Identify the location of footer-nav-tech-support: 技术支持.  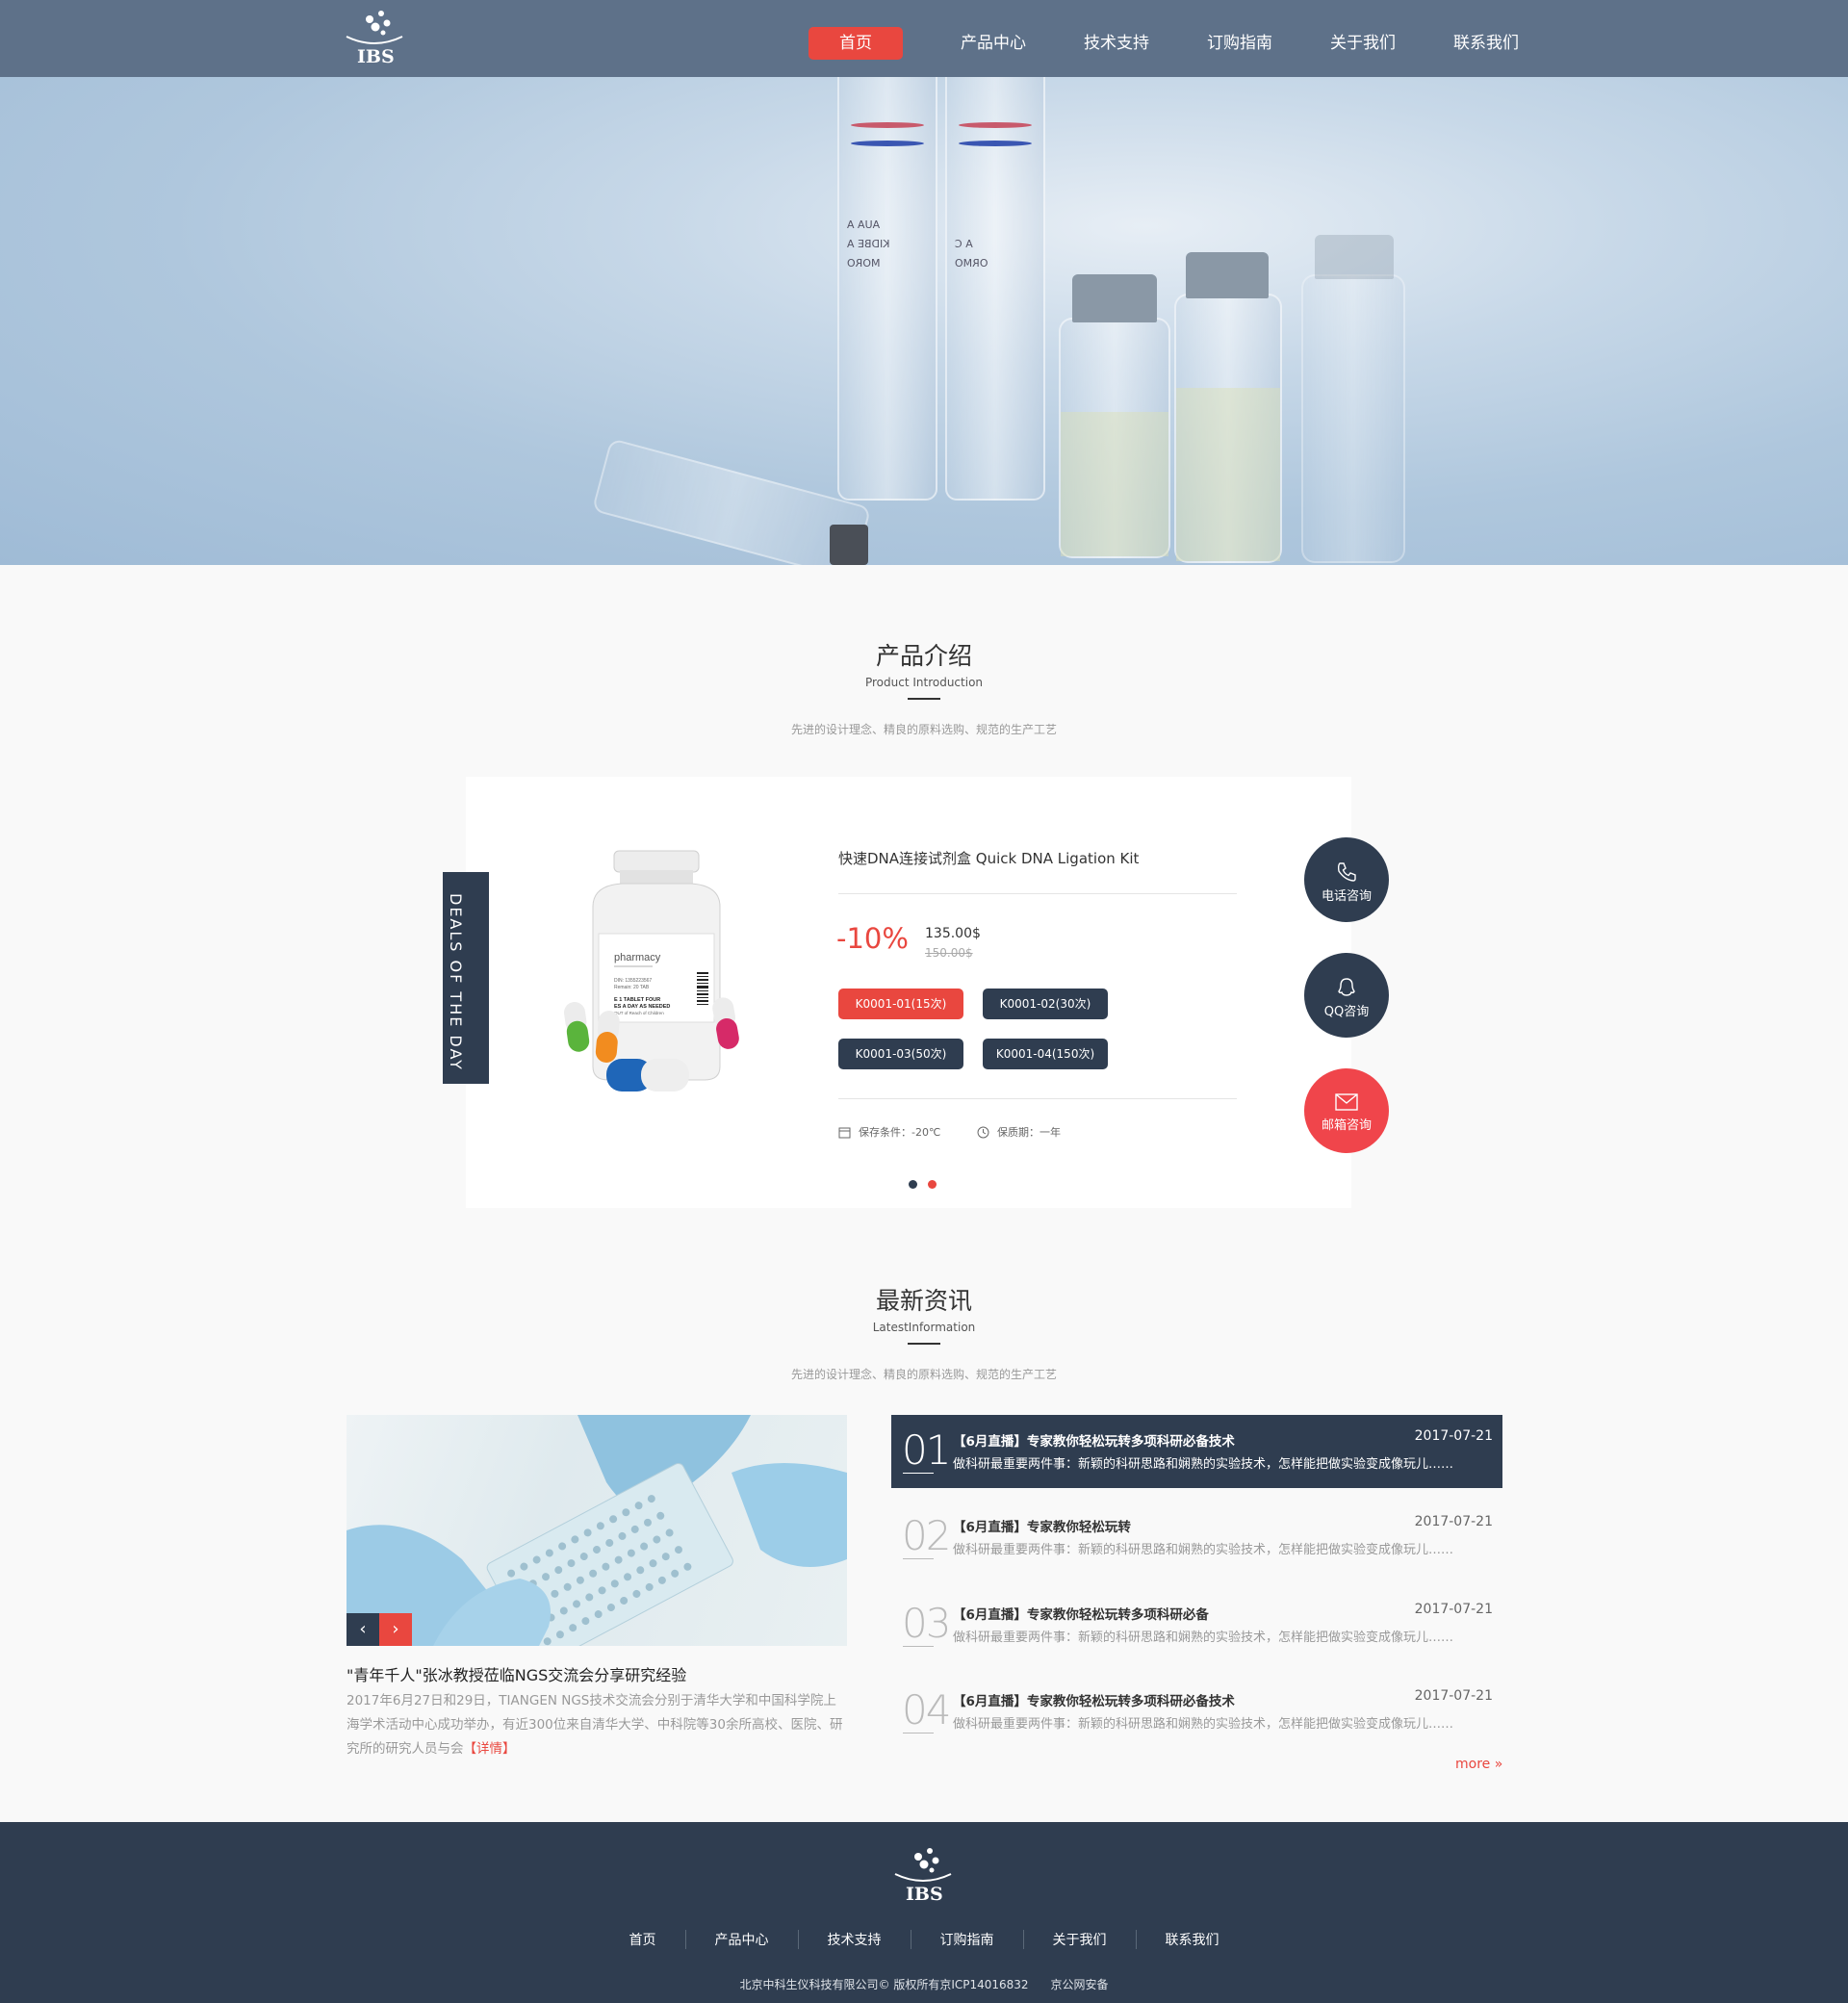
(854, 1940).